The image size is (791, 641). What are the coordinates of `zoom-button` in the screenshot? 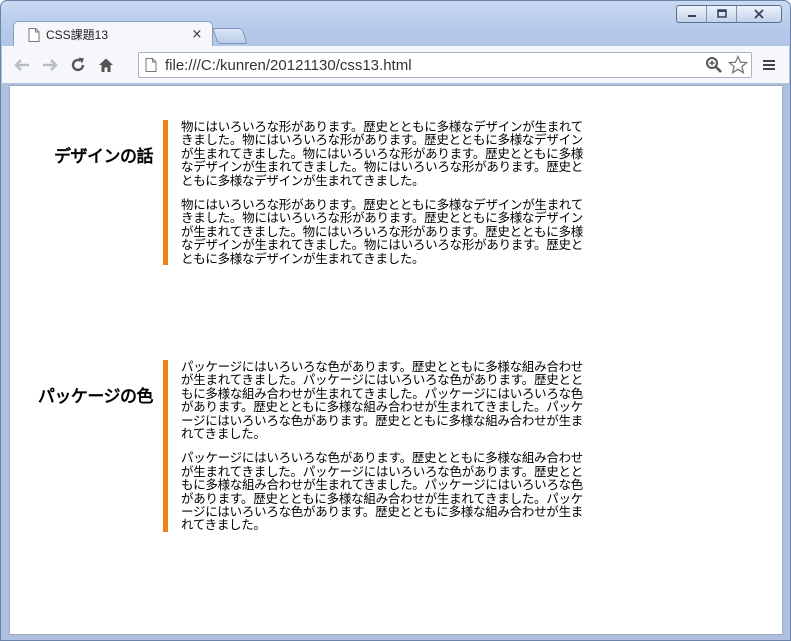 It's located at (714, 65).